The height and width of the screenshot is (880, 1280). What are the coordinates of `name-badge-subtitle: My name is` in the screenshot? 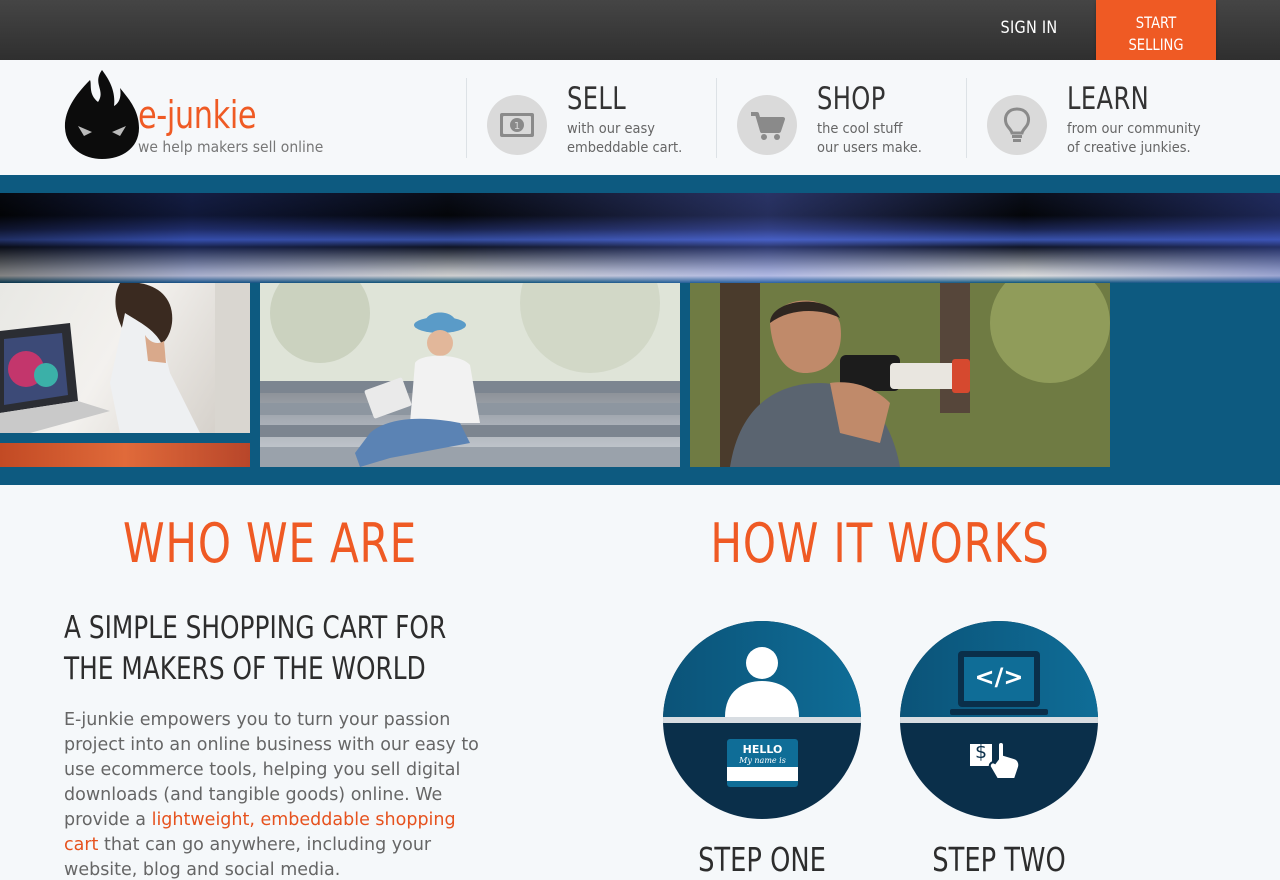 It's located at (762, 760).